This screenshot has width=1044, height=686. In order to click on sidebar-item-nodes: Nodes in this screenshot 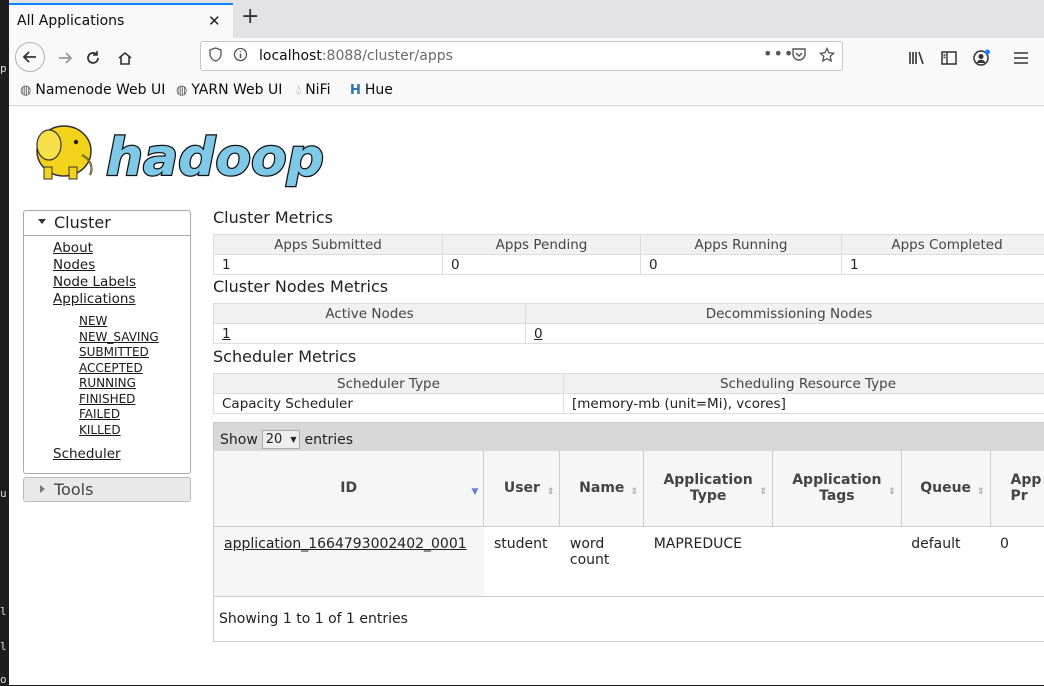, I will do `click(94, 265)`.